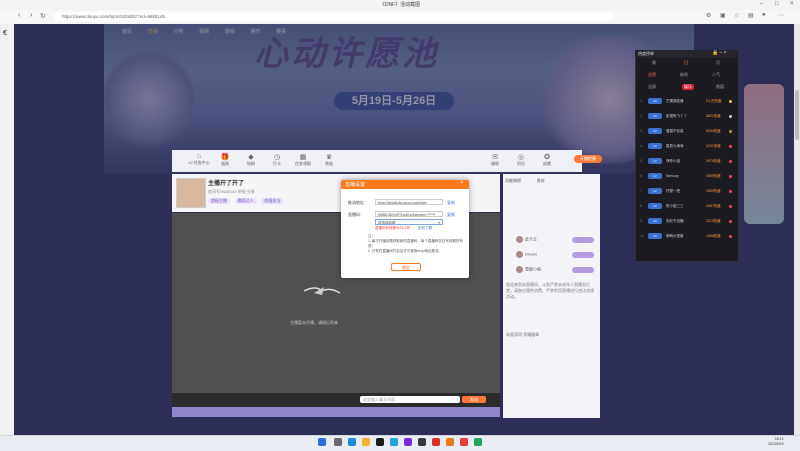 This screenshot has width=800, height=451. Describe the element at coordinates (547, 160) in the screenshot. I see `toolbar-item: ✪ 成就` at that location.